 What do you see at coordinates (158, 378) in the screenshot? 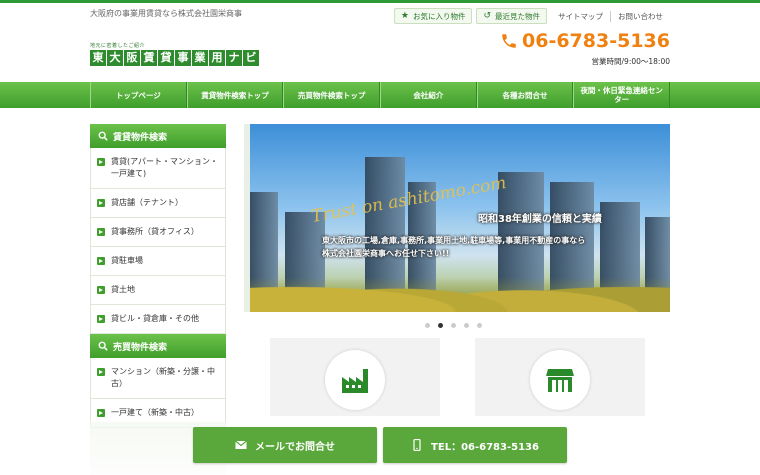
I see `sidebar-item-sale-mansion: マンション（新築・分譲・中古）` at bounding box center [158, 378].